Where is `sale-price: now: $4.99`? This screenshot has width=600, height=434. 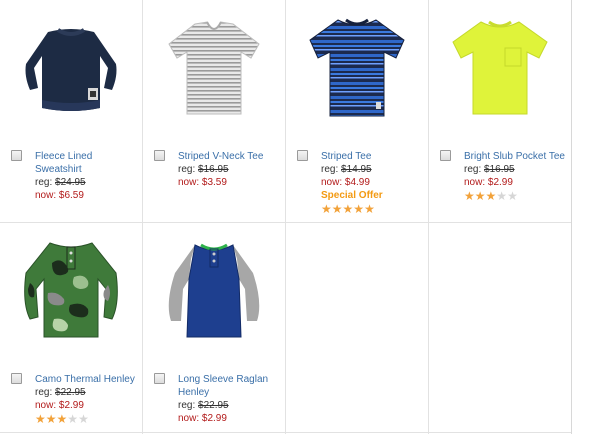 sale-price: now: $4.99 is located at coordinates (373, 182).